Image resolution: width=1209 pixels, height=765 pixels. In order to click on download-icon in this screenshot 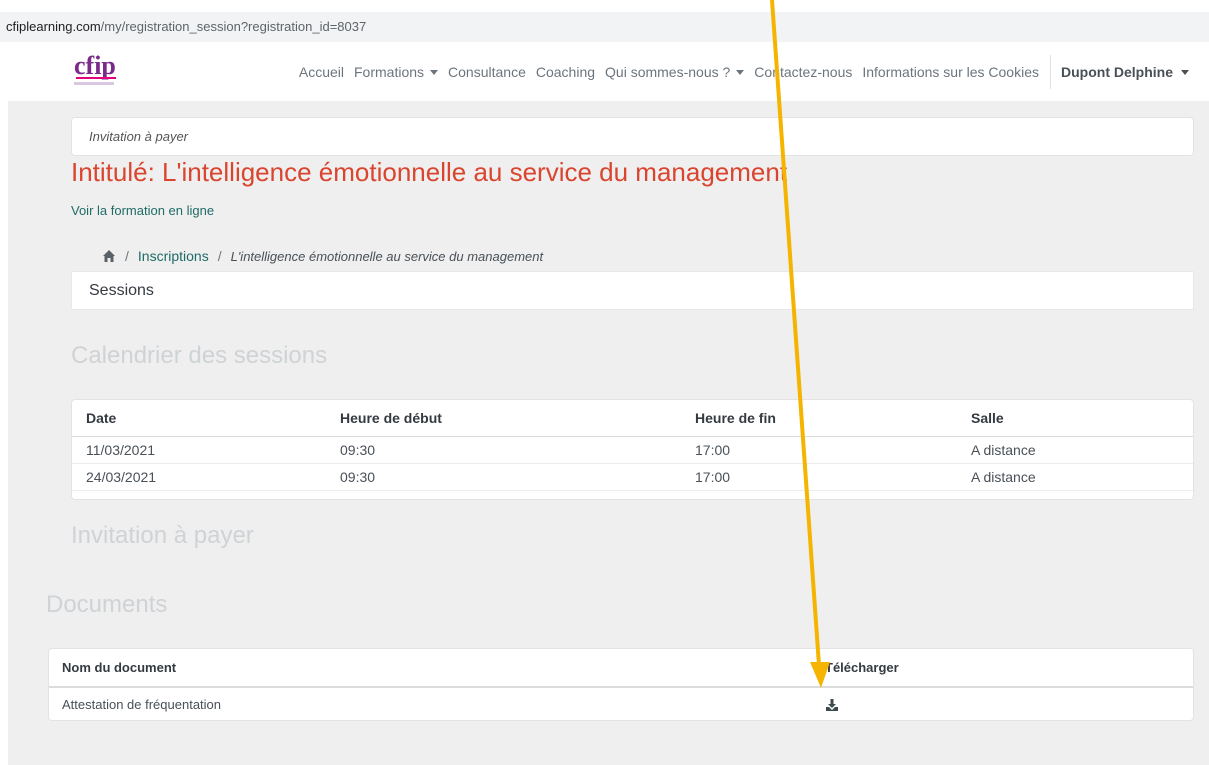, I will do `click(832, 705)`.